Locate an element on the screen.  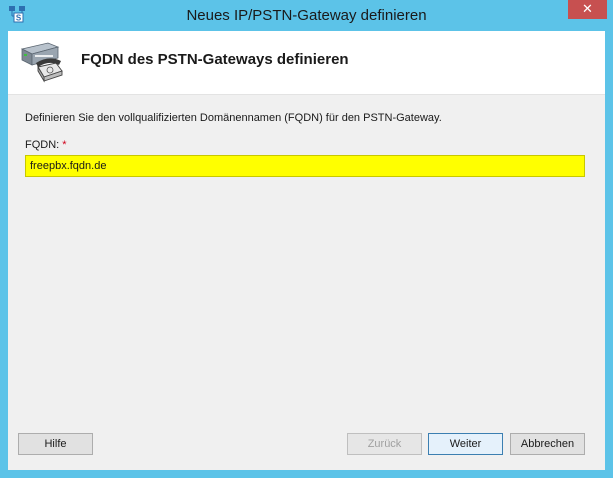
wizard-page-title: FQDN des PSTN-Gateways definieren is located at coordinates (215, 59).